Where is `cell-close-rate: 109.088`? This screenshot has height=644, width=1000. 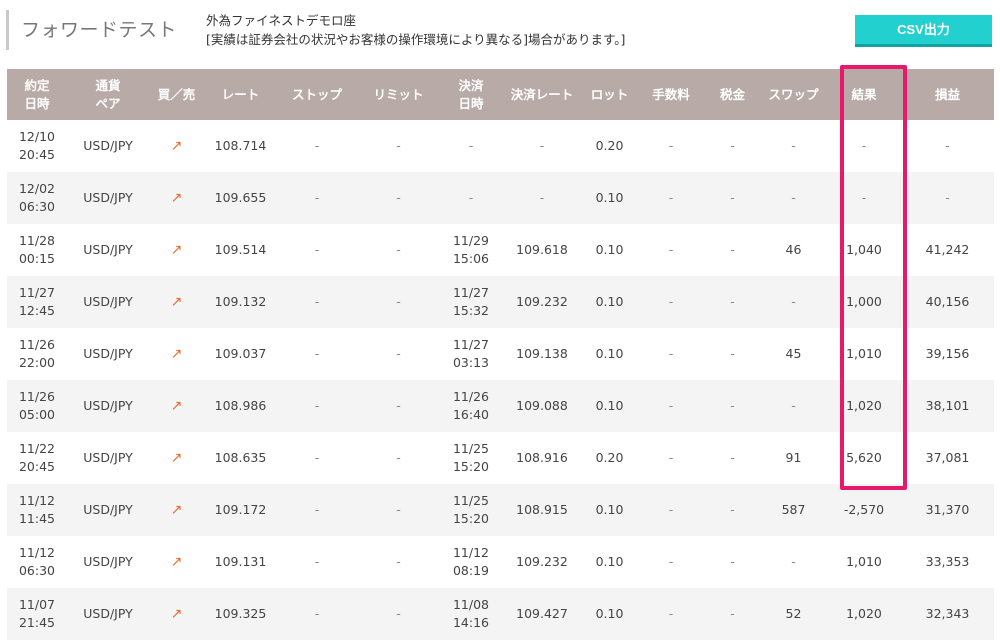
cell-close-rate: 109.088 is located at coordinates (542, 406).